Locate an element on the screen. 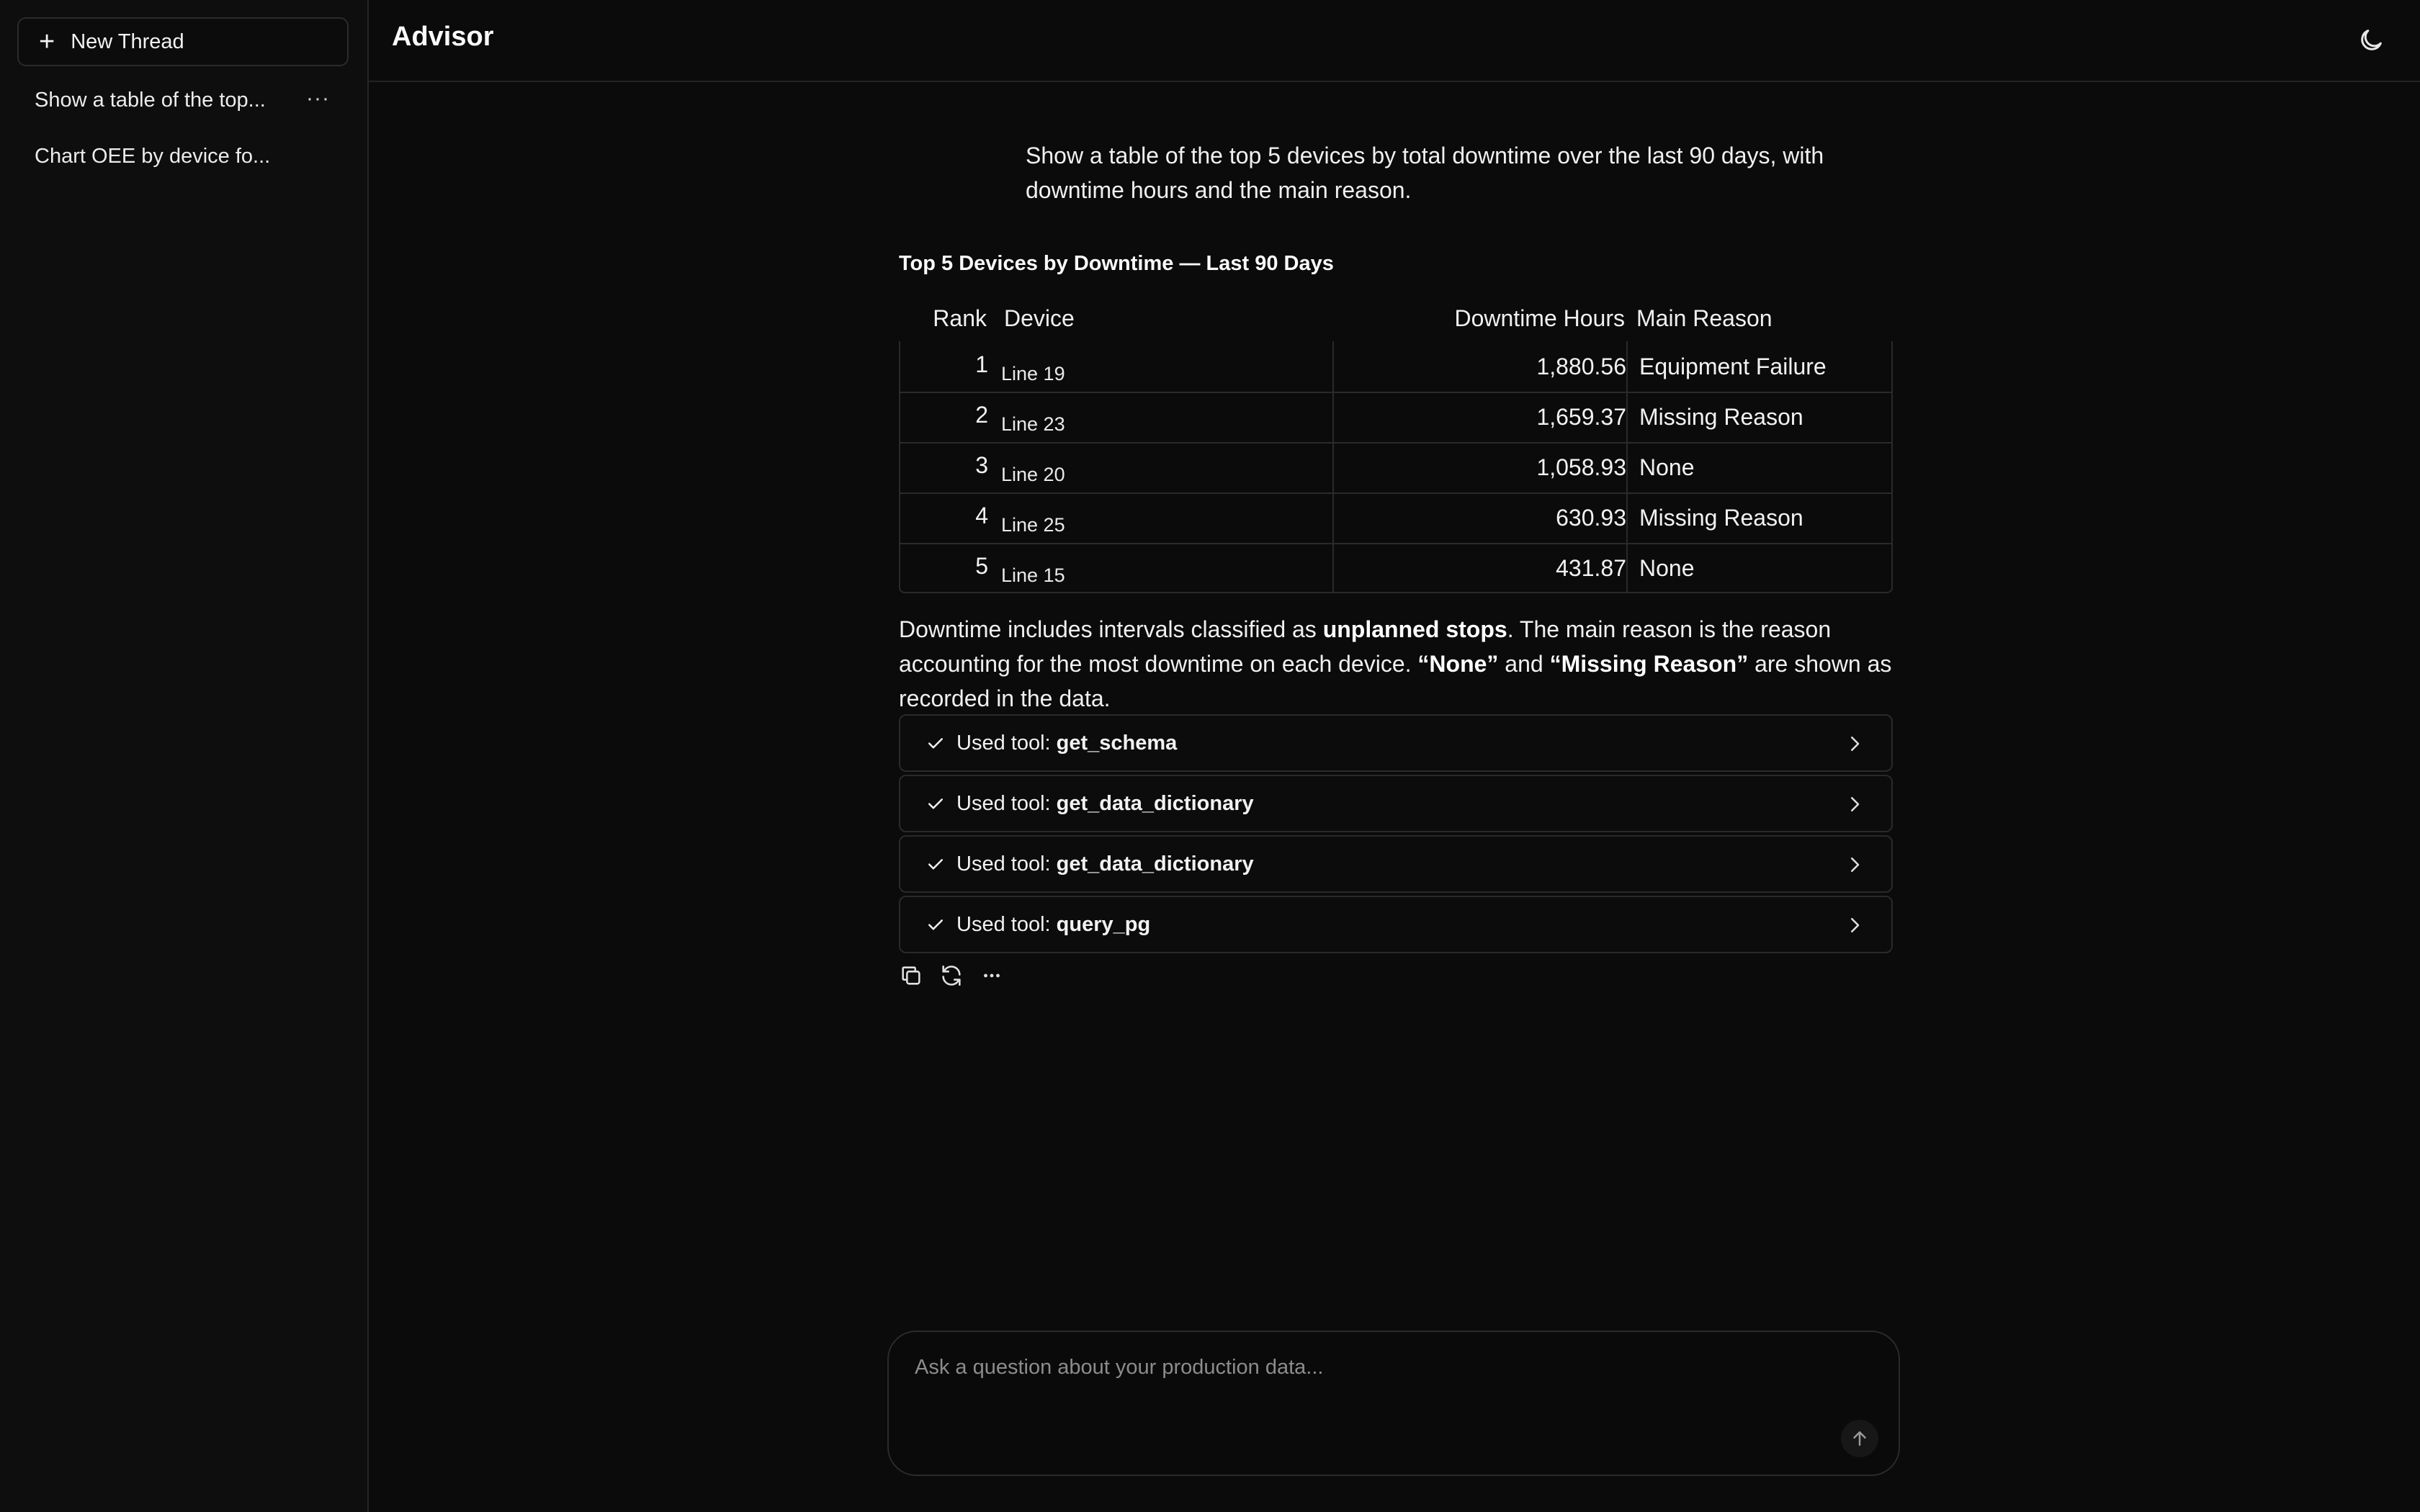 Image resolution: width=2420 pixels, height=1512 pixels. explanation-emphasis: “Missing Reason” is located at coordinates (1649, 664).